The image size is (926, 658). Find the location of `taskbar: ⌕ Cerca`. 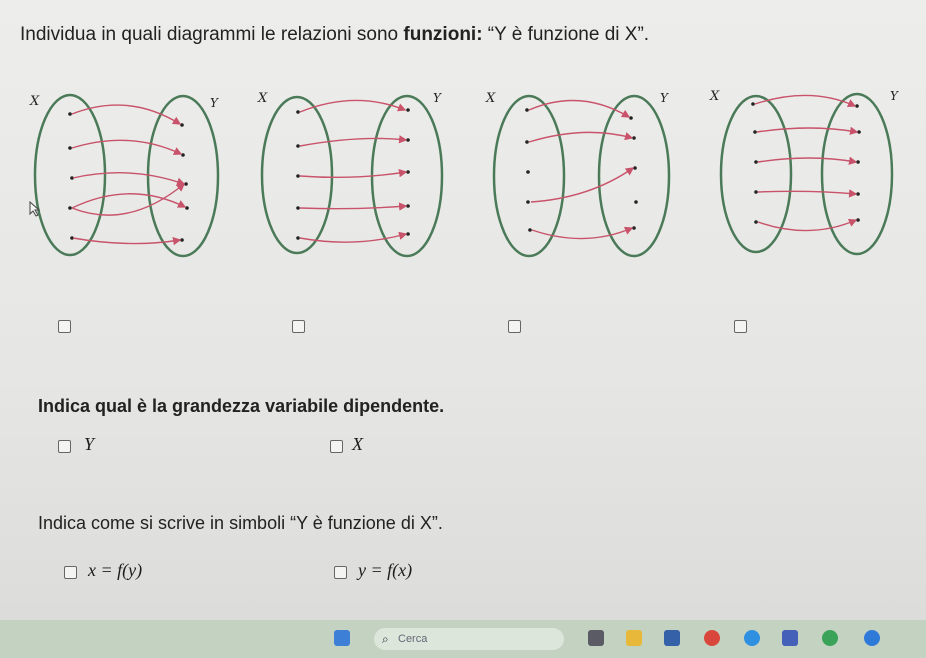

taskbar: ⌕ Cerca is located at coordinates (463, 639).